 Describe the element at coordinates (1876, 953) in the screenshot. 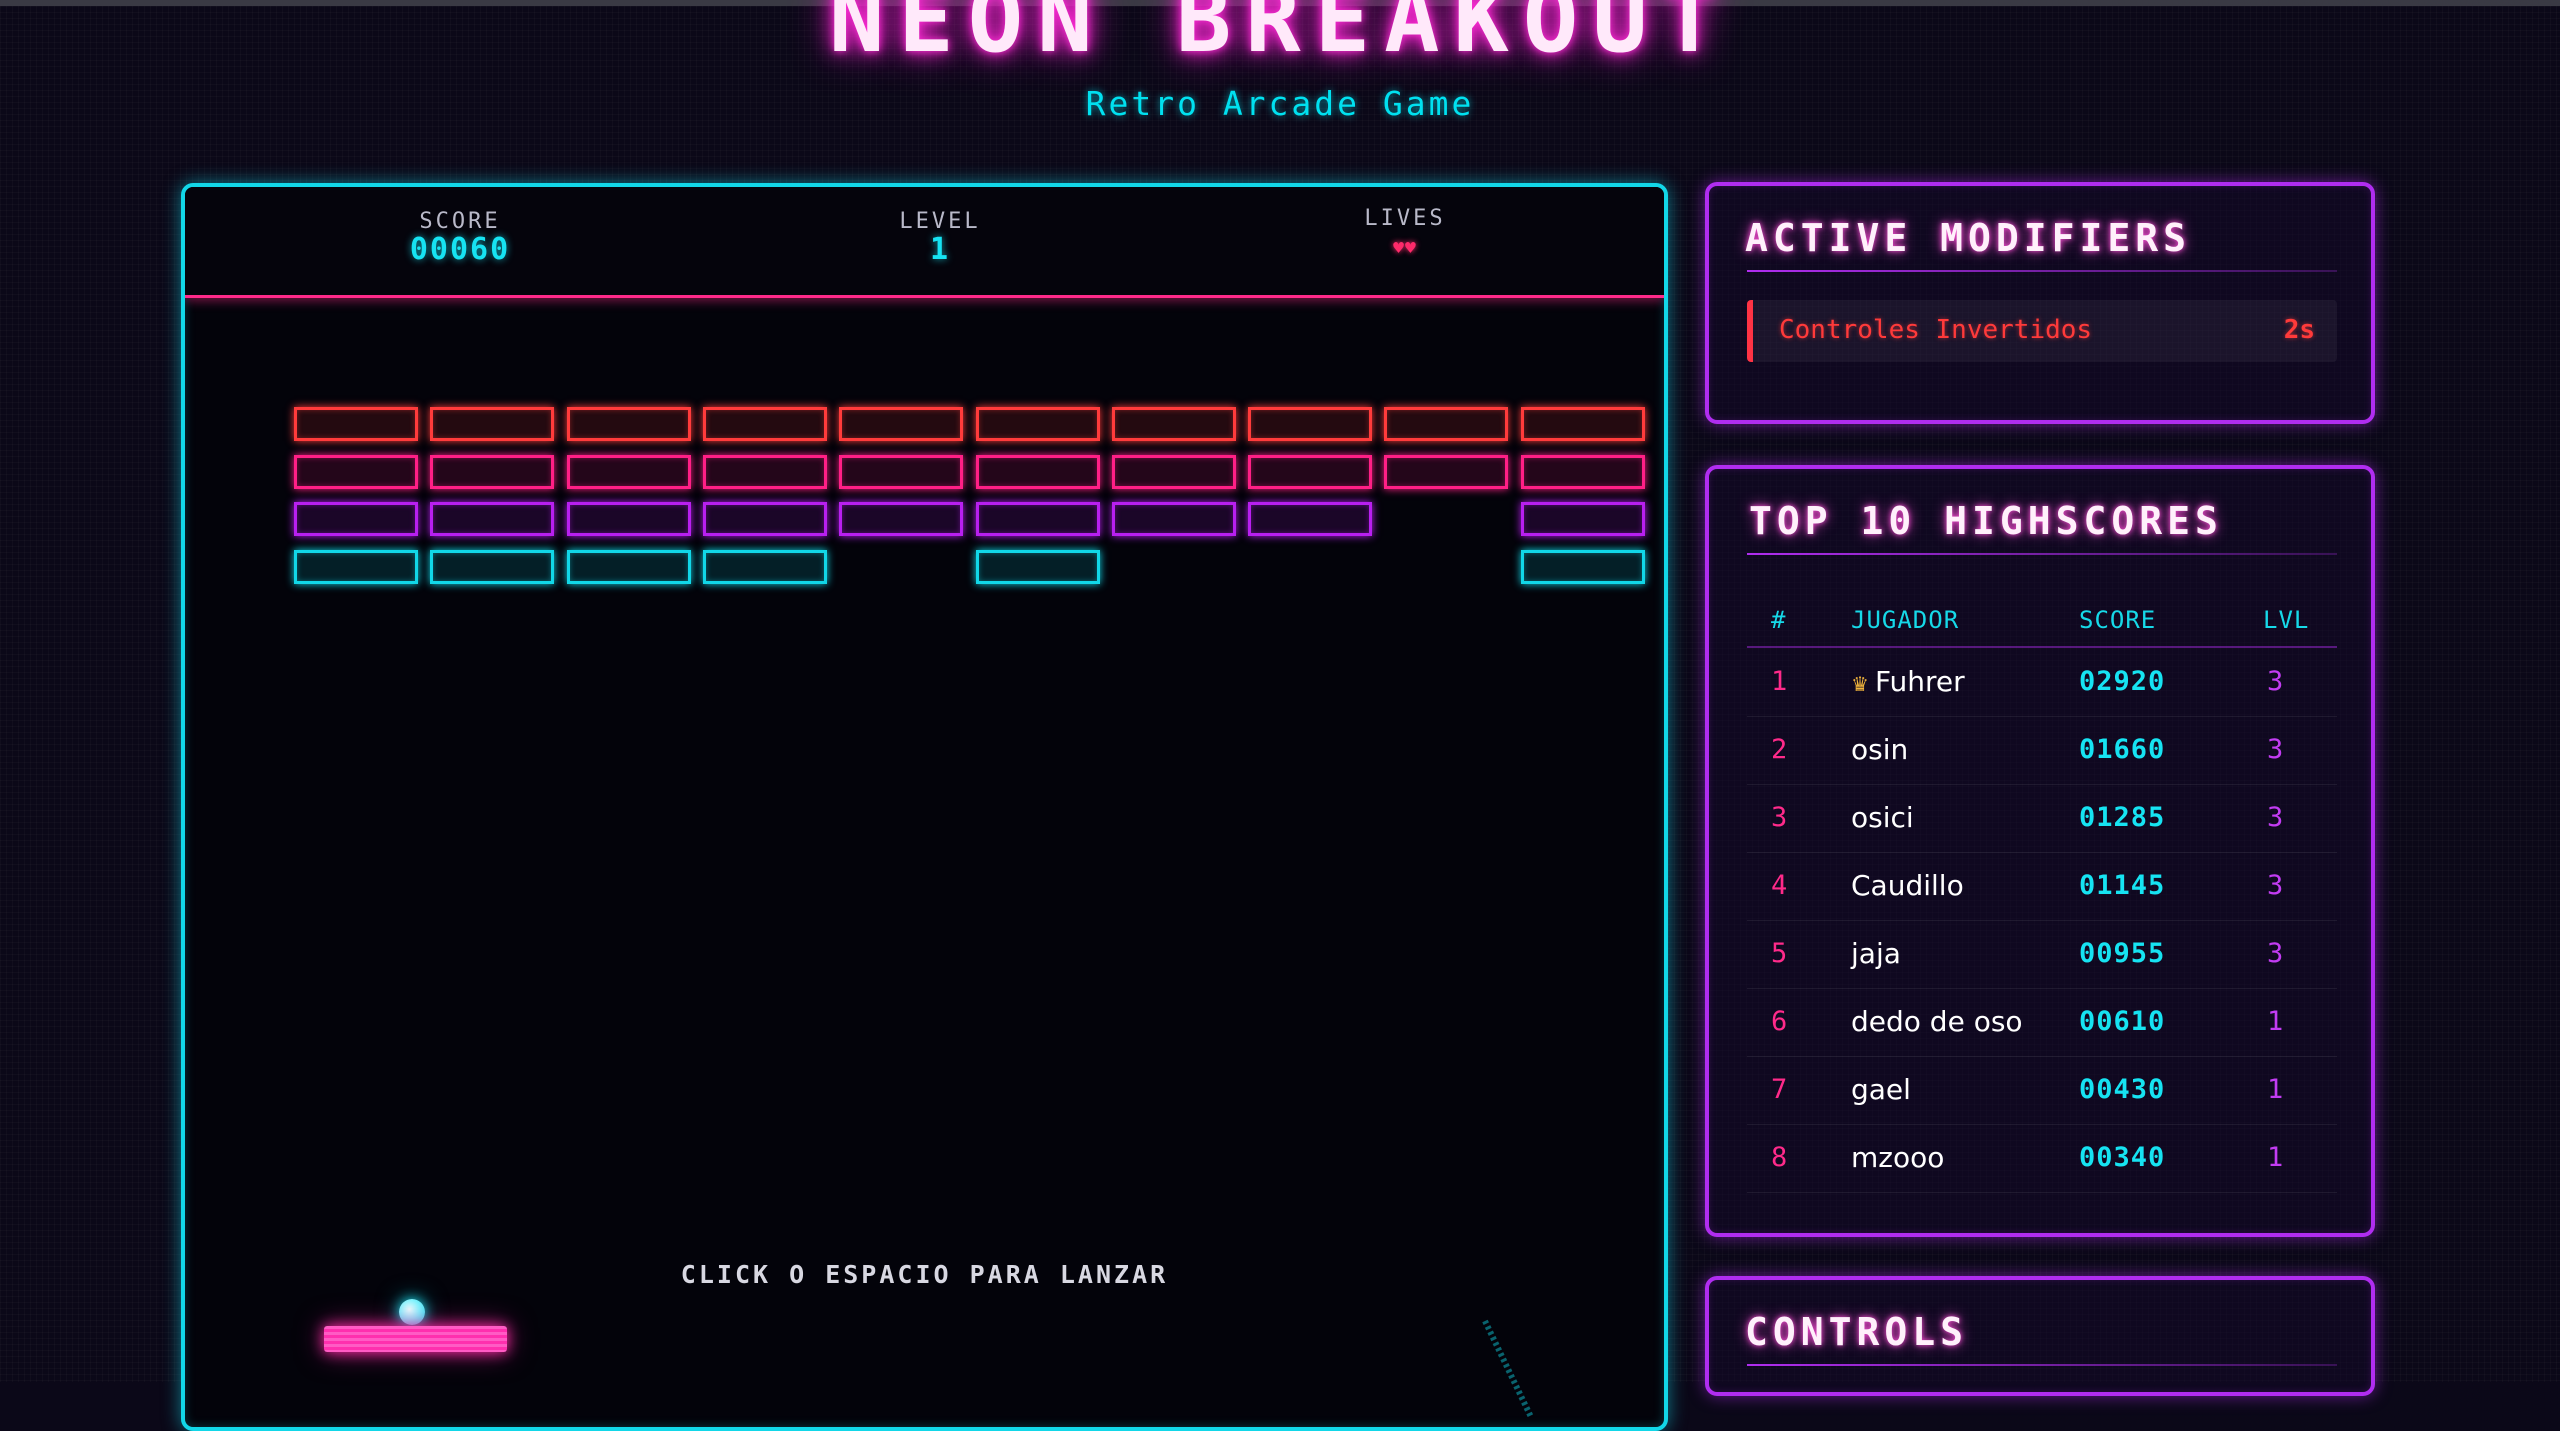

I see `row-player: jaja` at that location.